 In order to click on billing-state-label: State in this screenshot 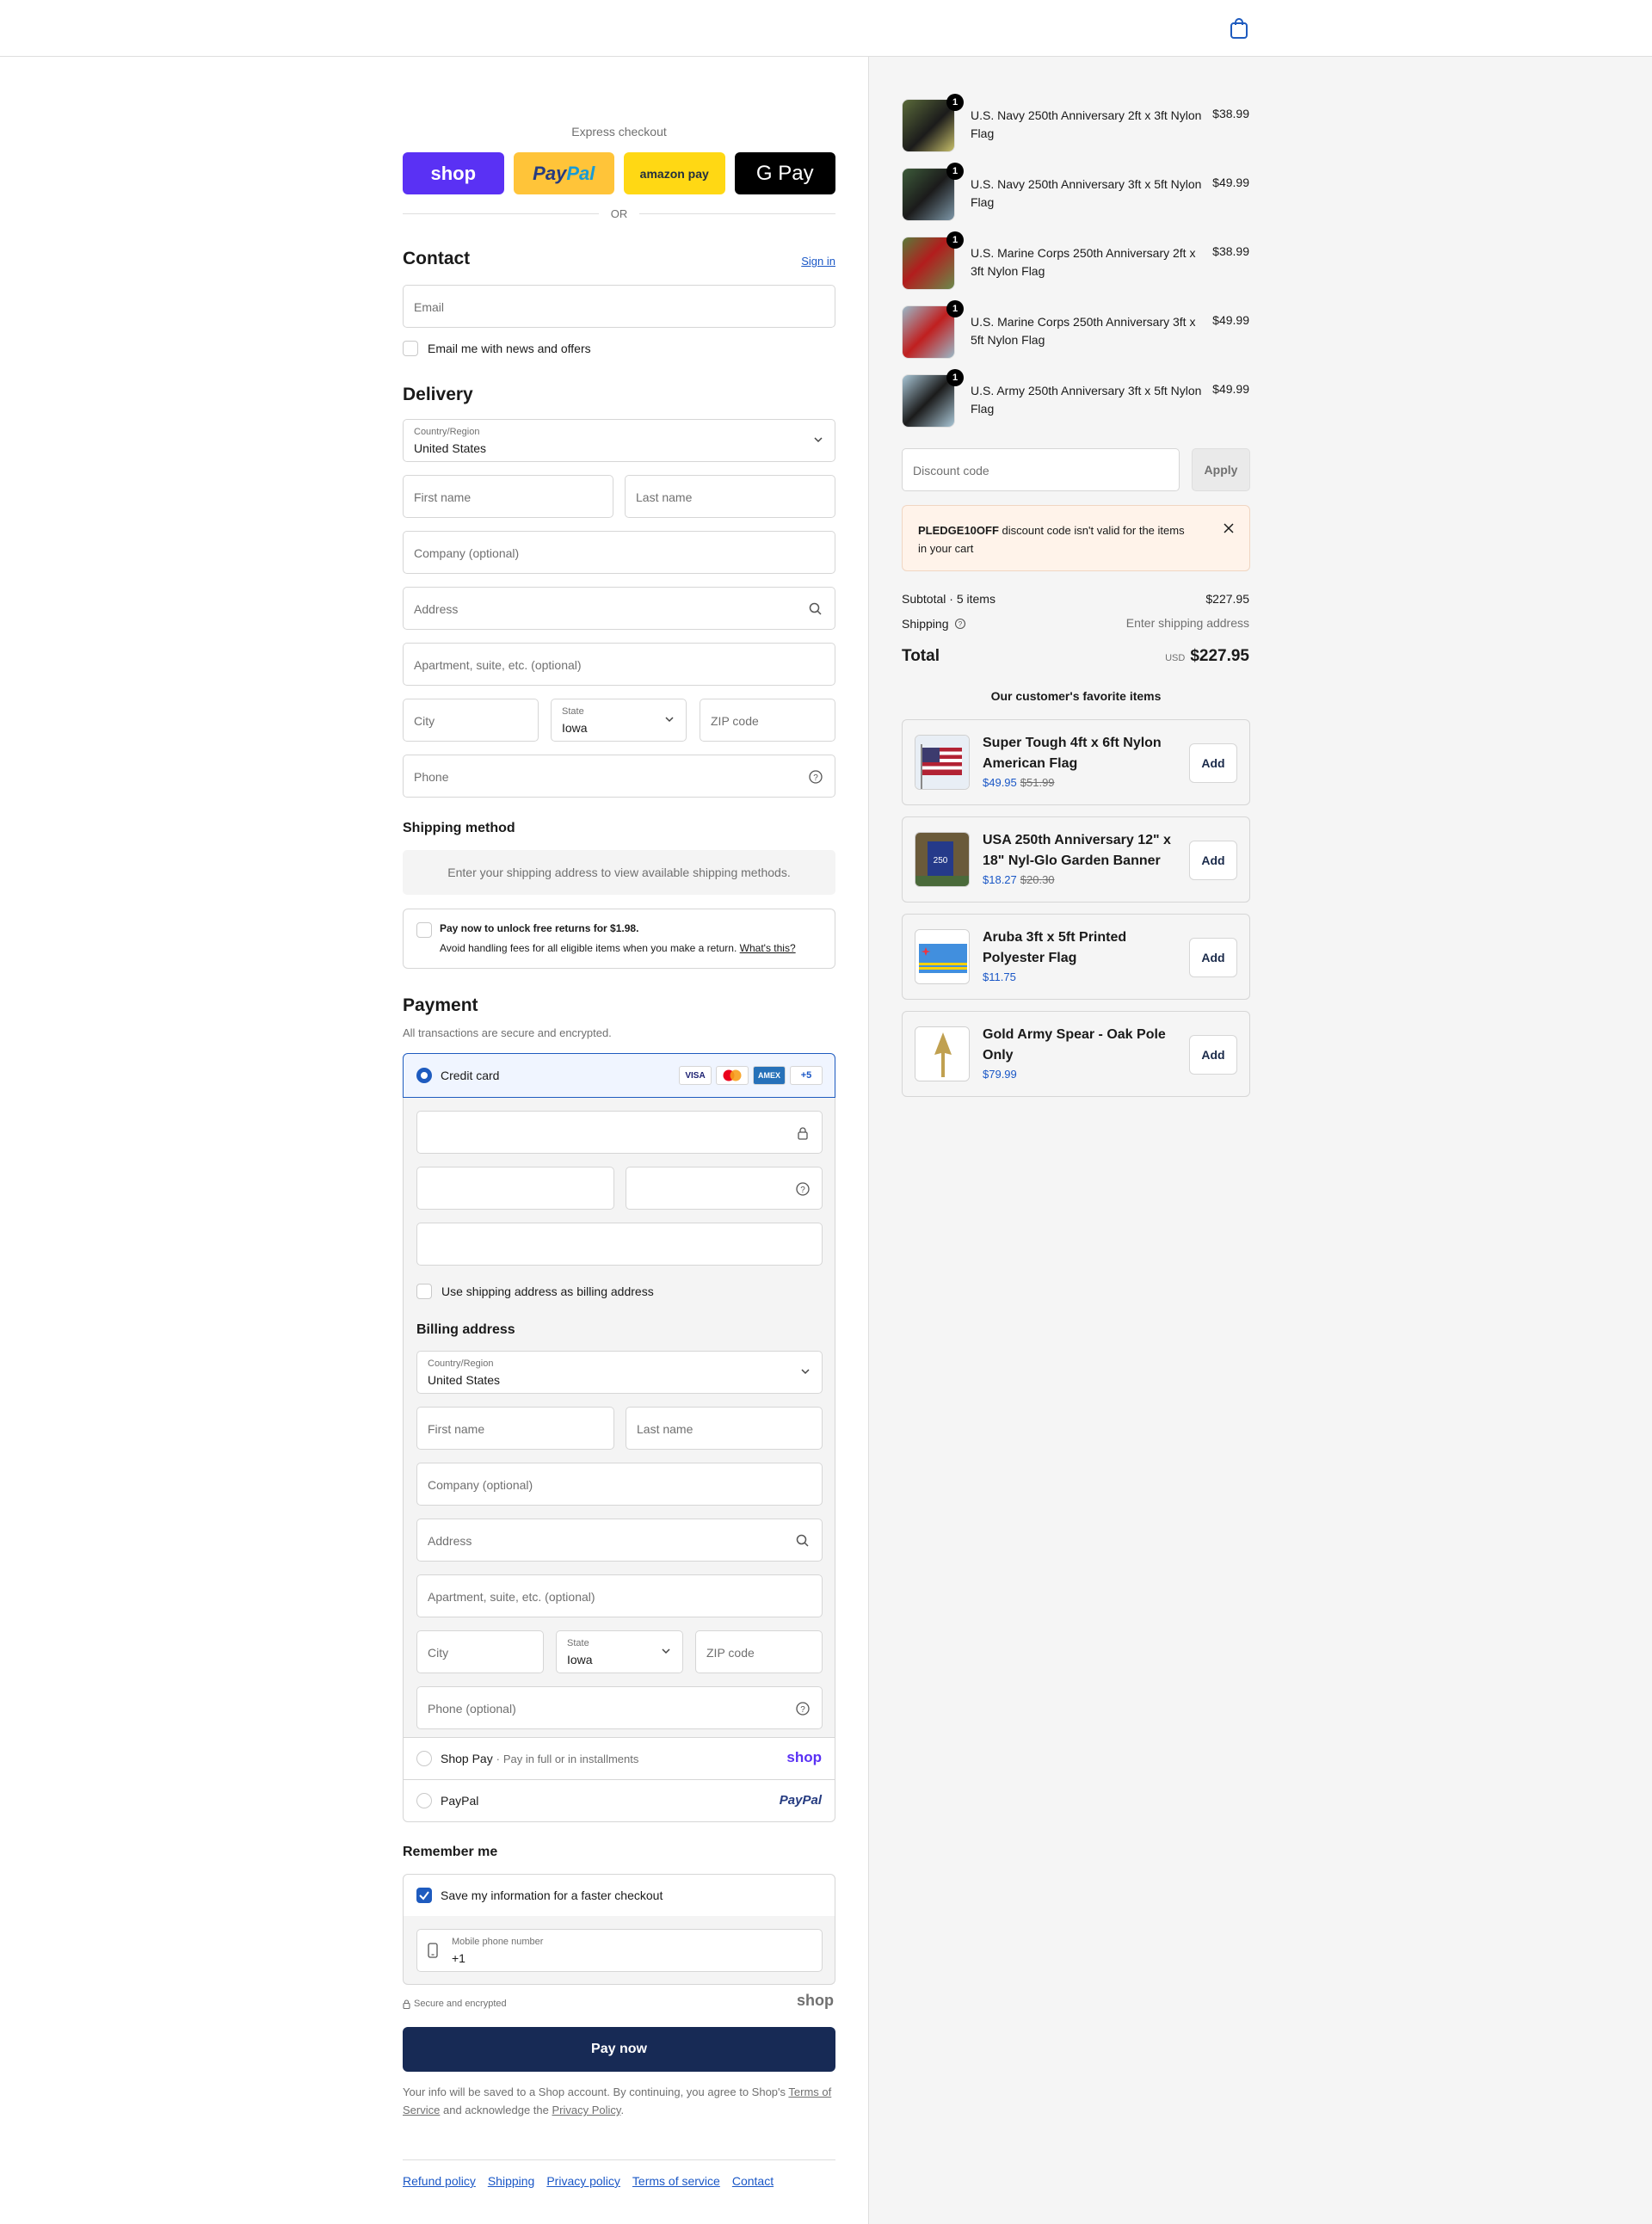, I will do `click(578, 1643)`.